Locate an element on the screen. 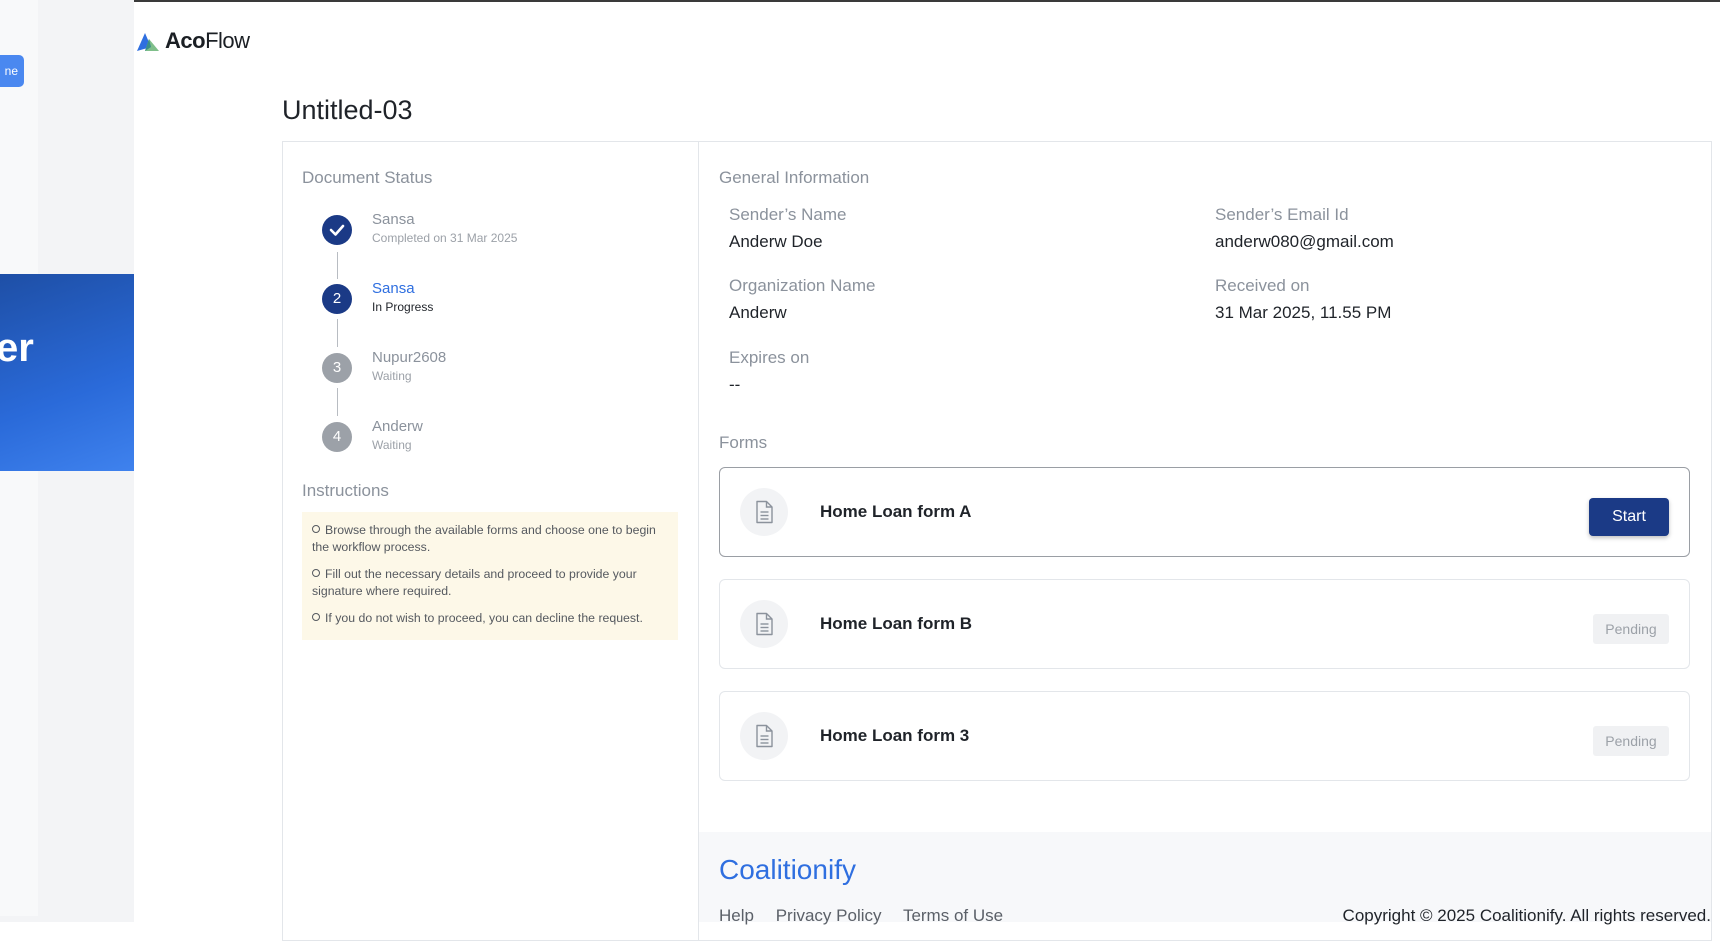 The image size is (1720, 941). step-name: Nupur2608 is located at coordinates (409, 357).